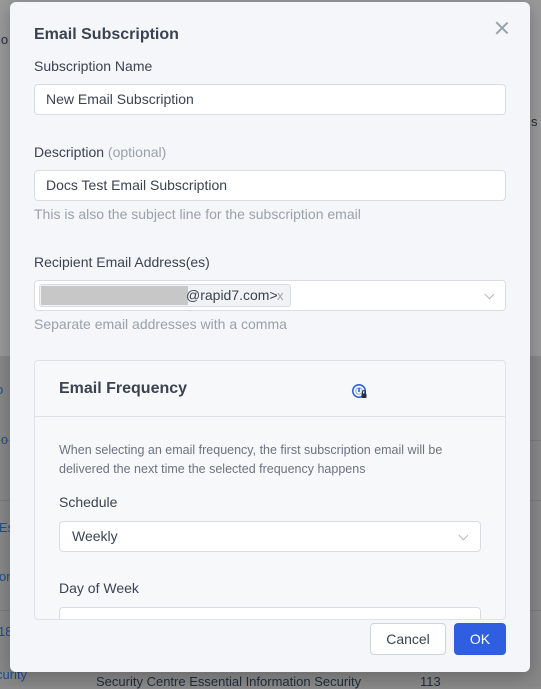  What do you see at coordinates (69, 152) in the screenshot?
I see `description-label-text: Description` at bounding box center [69, 152].